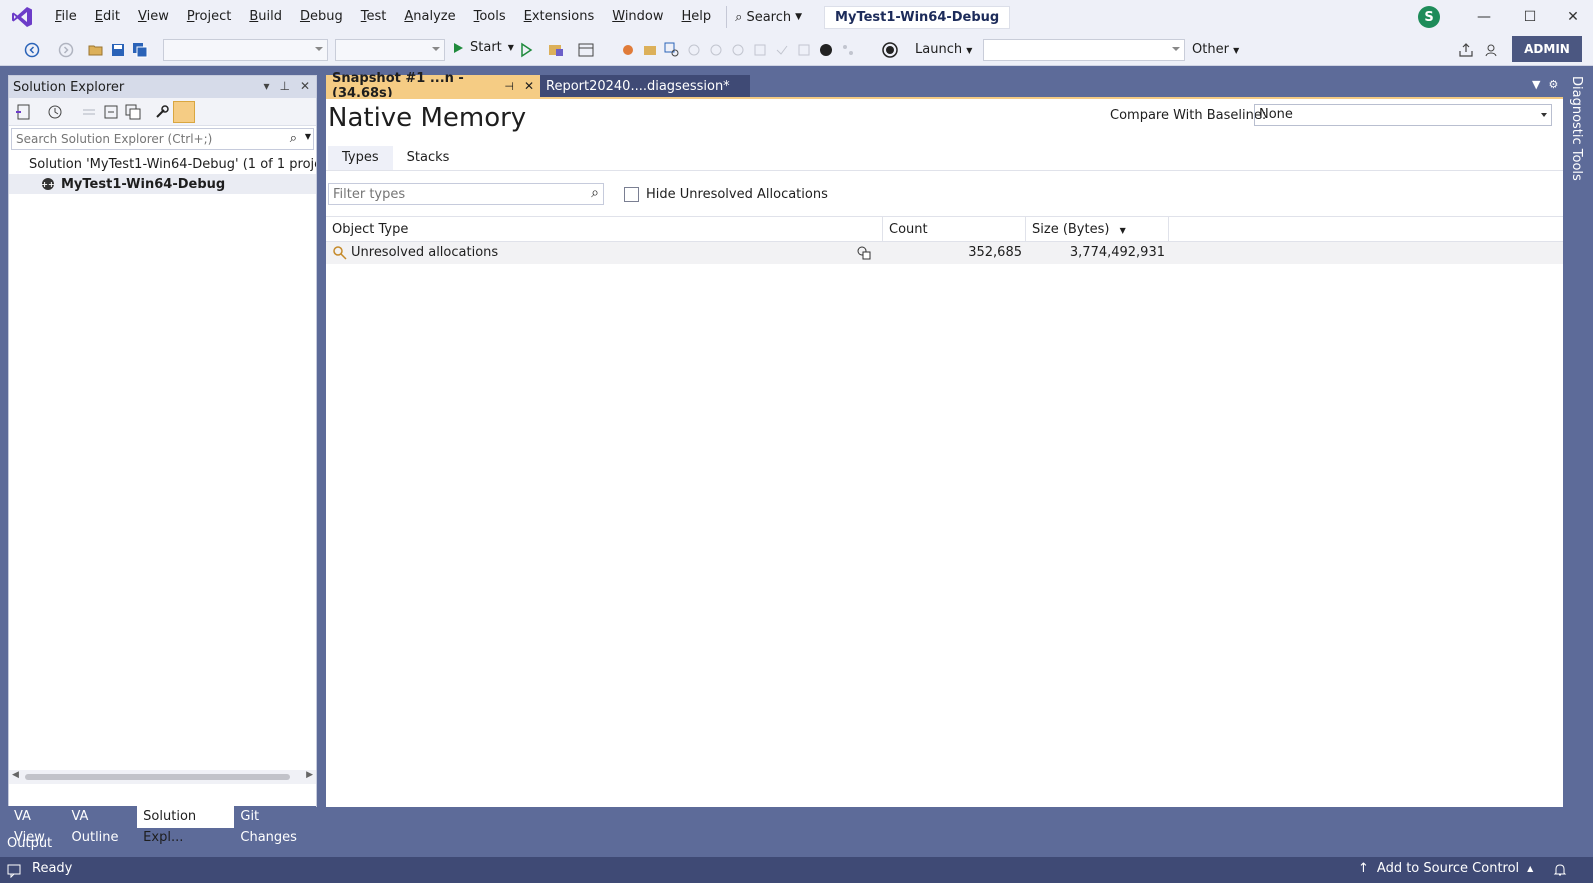 The height and width of the screenshot is (883, 1593). I want to click on preview-selected-items-icon, so click(184, 112).